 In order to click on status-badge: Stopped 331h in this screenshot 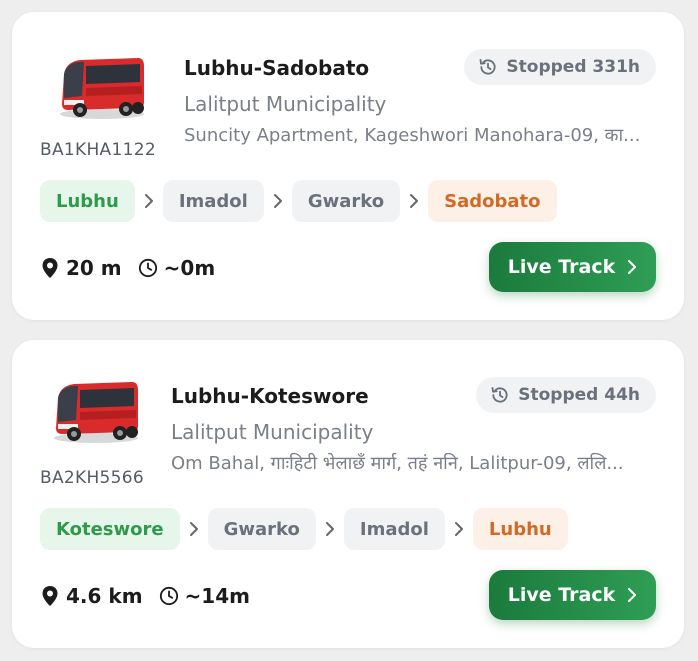, I will do `click(560, 67)`.